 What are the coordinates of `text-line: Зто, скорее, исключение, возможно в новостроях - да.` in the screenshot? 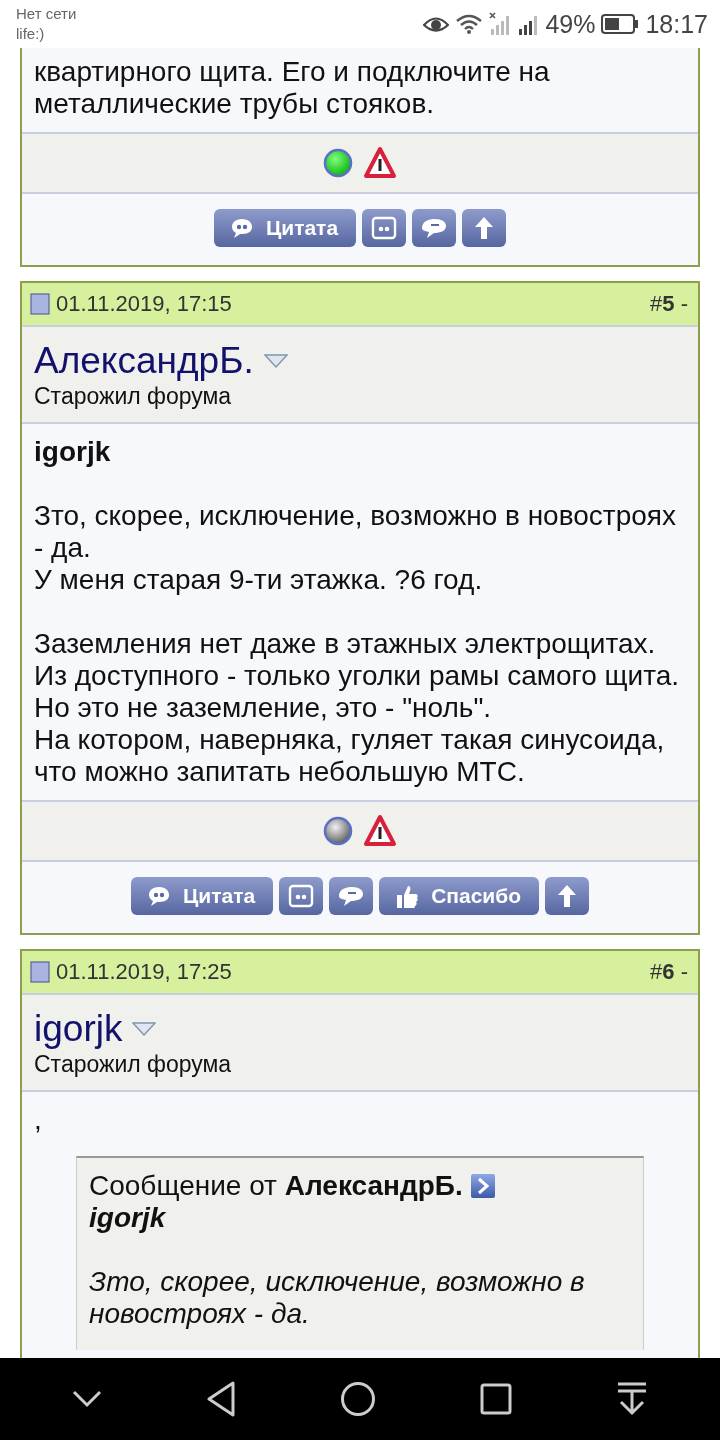 It's located at (355, 532).